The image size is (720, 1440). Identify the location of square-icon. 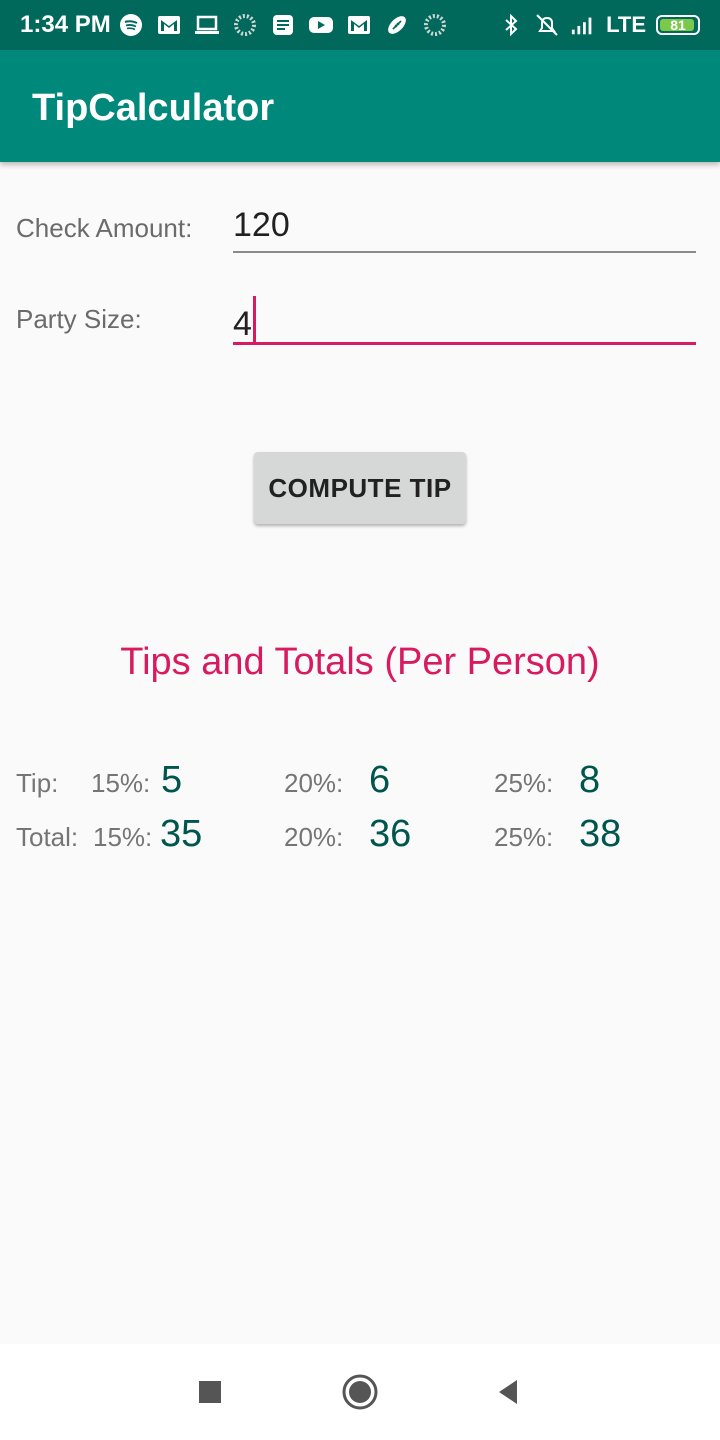
(210, 1392).